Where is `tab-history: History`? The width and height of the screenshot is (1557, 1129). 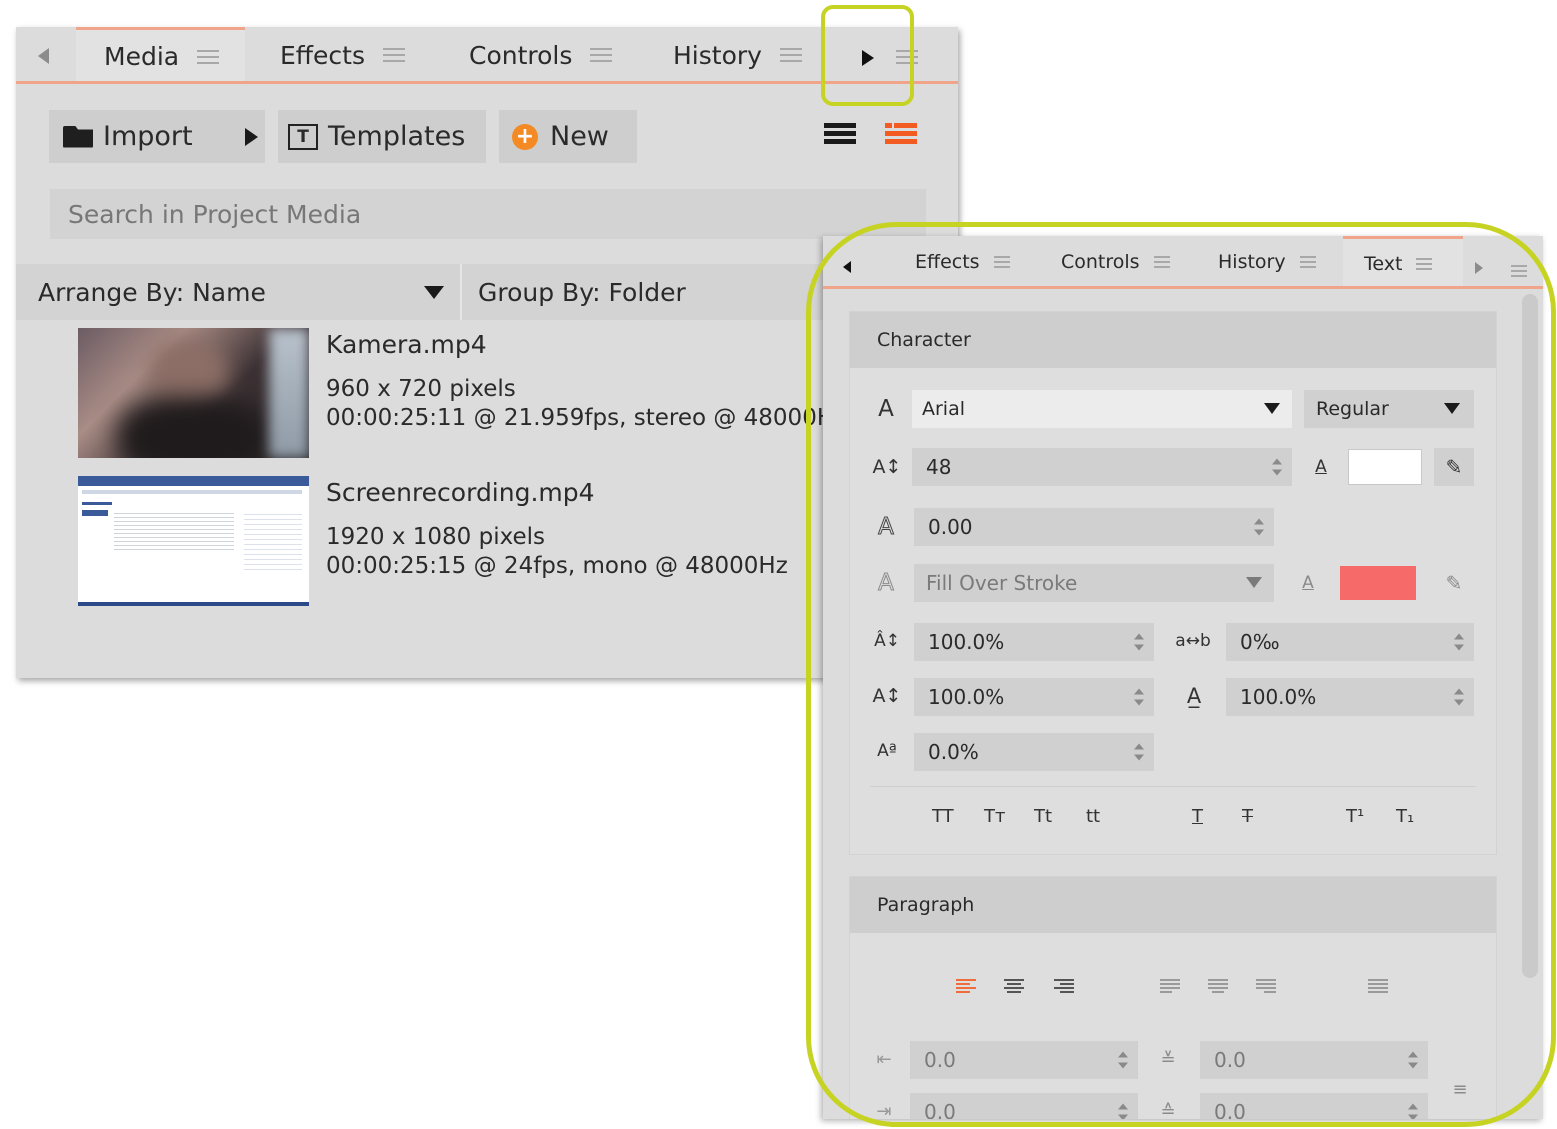
tab-history: History is located at coordinates (737, 55).